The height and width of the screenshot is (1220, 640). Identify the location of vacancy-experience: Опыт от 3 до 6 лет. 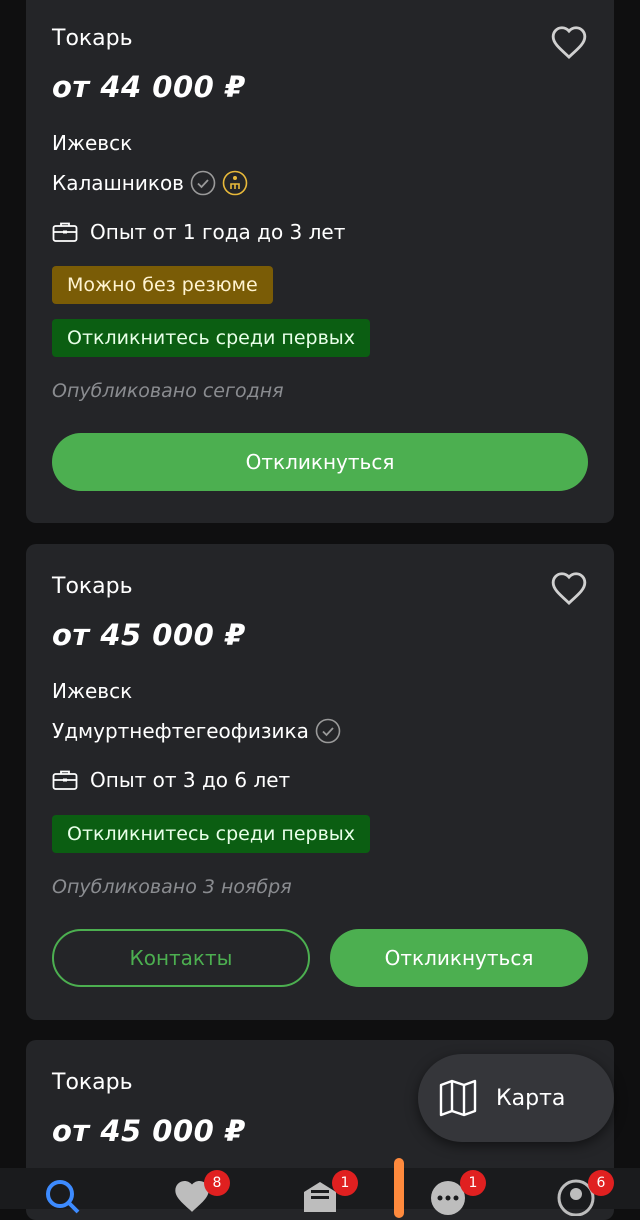
(171, 780).